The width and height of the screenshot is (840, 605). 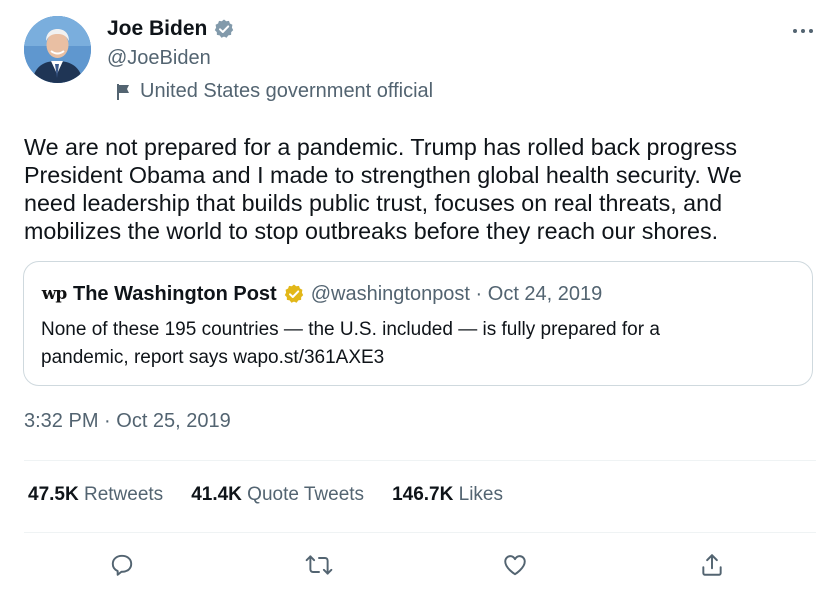 I want to click on share-icon, so click(x=712, y=565).